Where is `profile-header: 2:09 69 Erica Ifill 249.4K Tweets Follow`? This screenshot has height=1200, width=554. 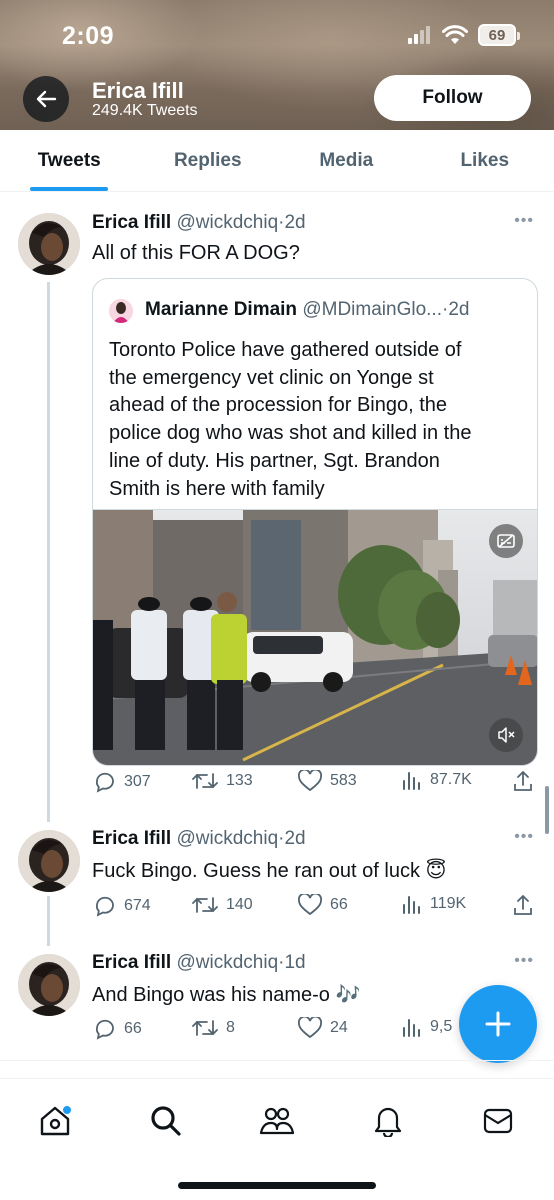 profile-header: 2:09 69 Erica Ifill 249.4K Tweets Follow is located at coordinates (277, 65).